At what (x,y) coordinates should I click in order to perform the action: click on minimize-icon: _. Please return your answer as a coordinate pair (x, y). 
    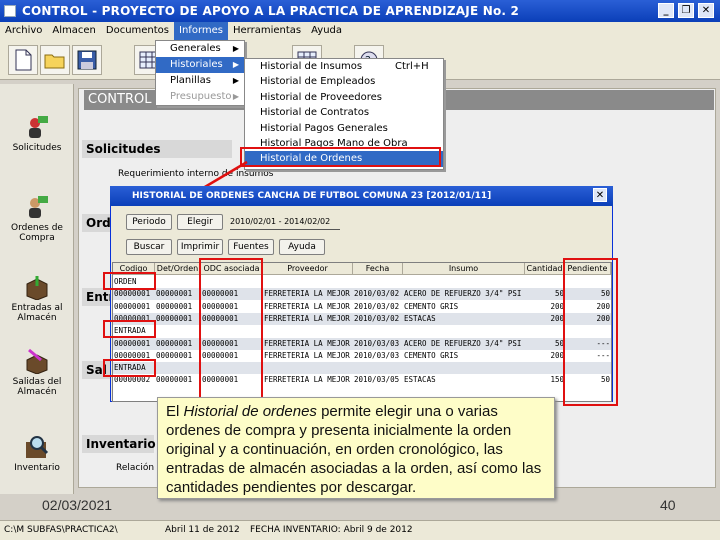
    Looking at the image, I should click on (666, 10).